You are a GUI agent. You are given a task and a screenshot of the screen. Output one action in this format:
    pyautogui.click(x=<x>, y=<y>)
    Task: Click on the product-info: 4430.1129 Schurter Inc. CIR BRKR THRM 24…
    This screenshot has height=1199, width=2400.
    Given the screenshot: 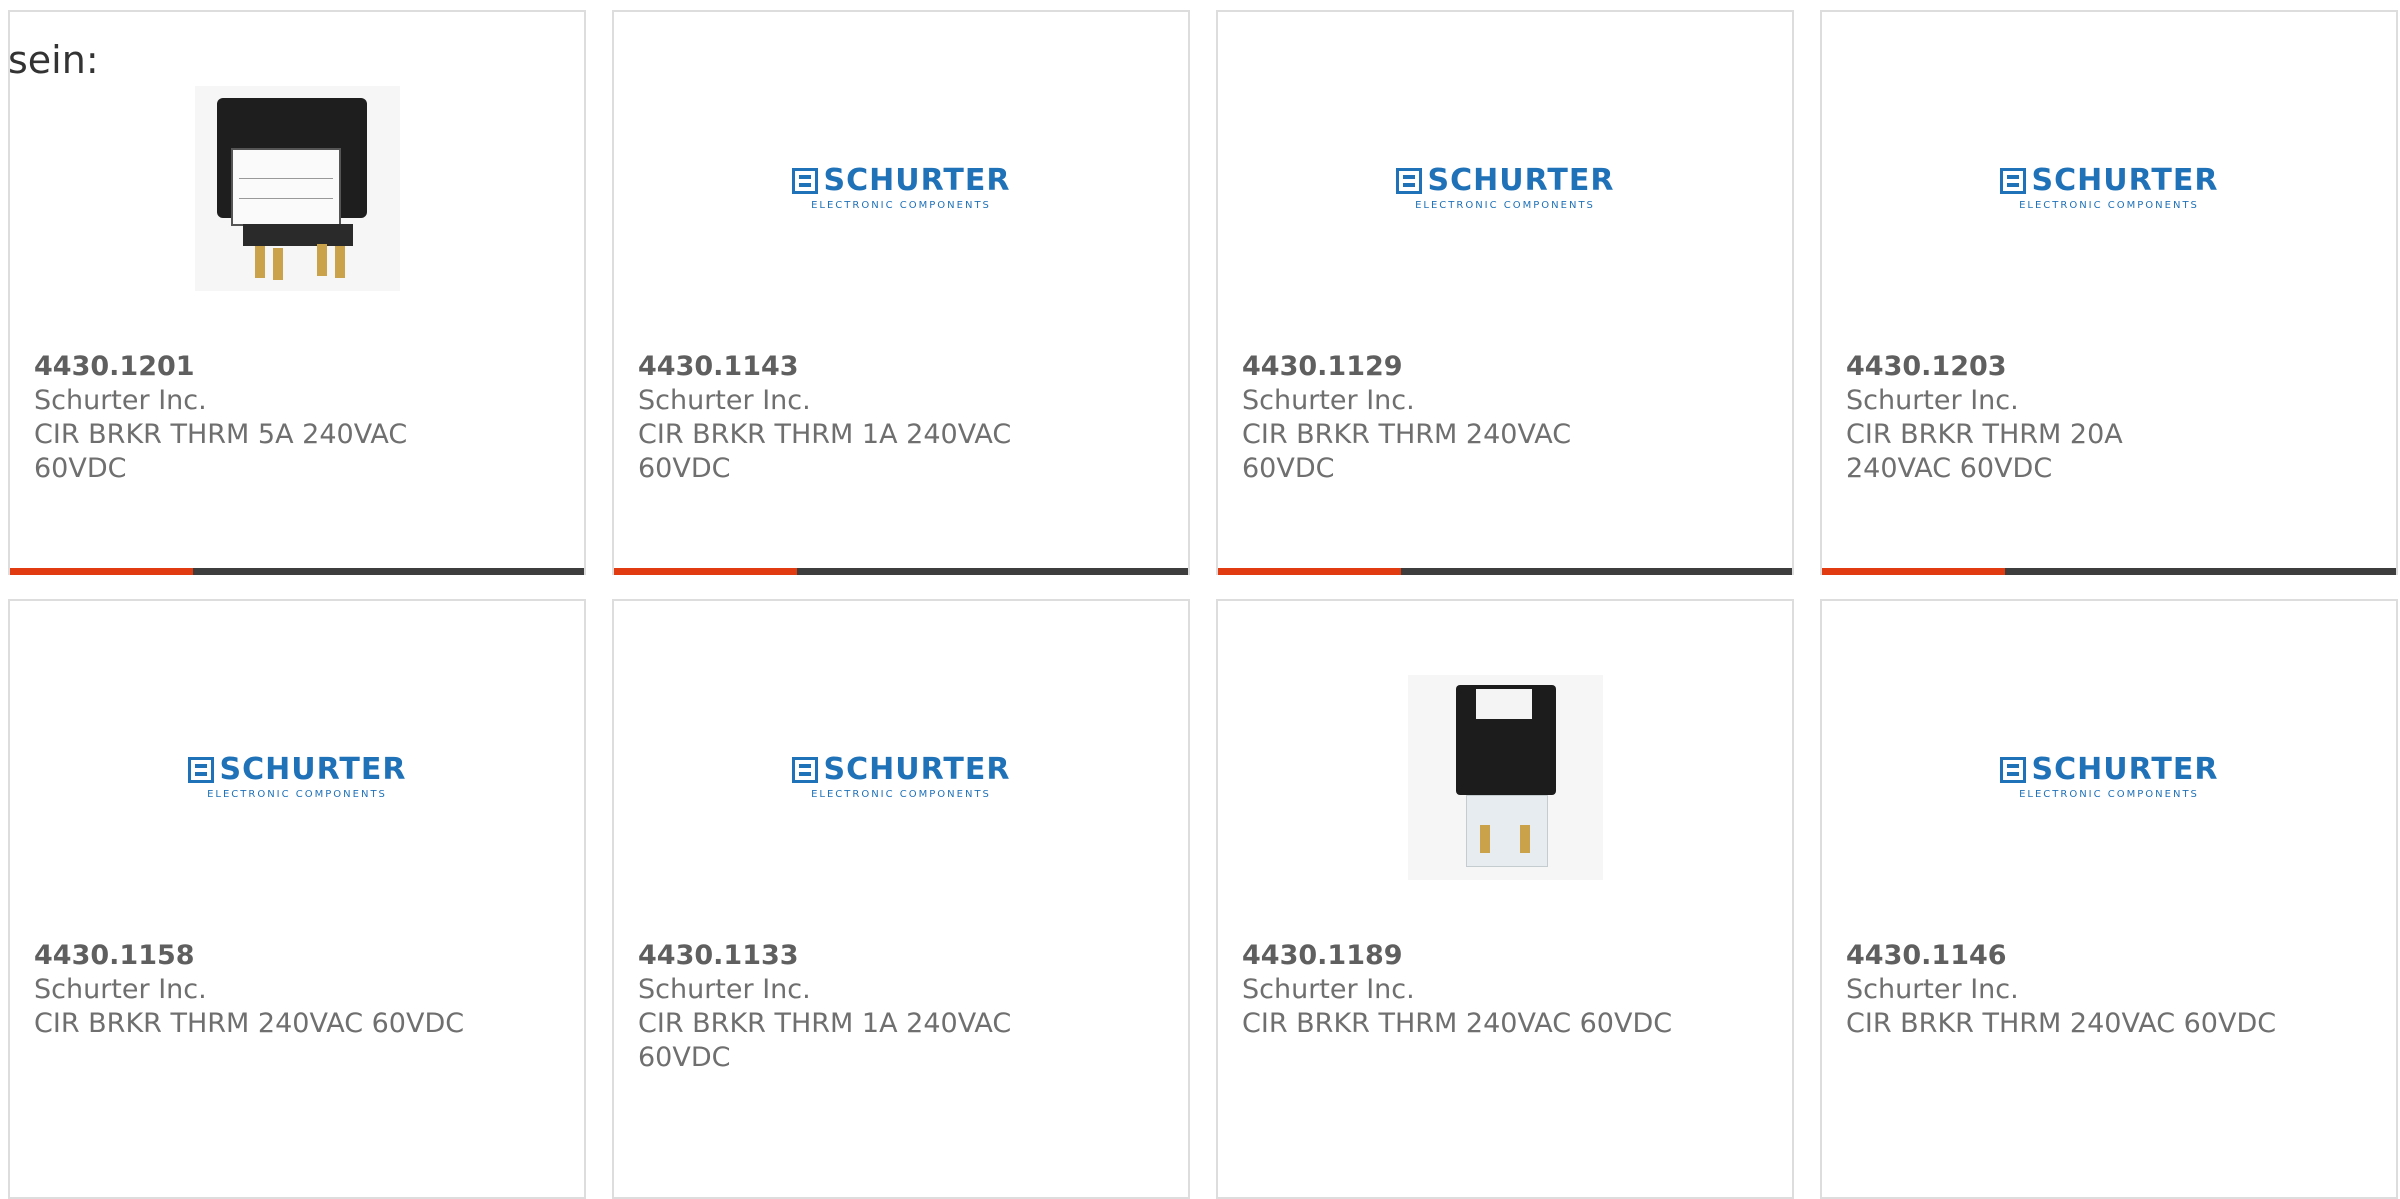 What is the action you would take?
    pyautogui.click(x=1505, y=418)
    